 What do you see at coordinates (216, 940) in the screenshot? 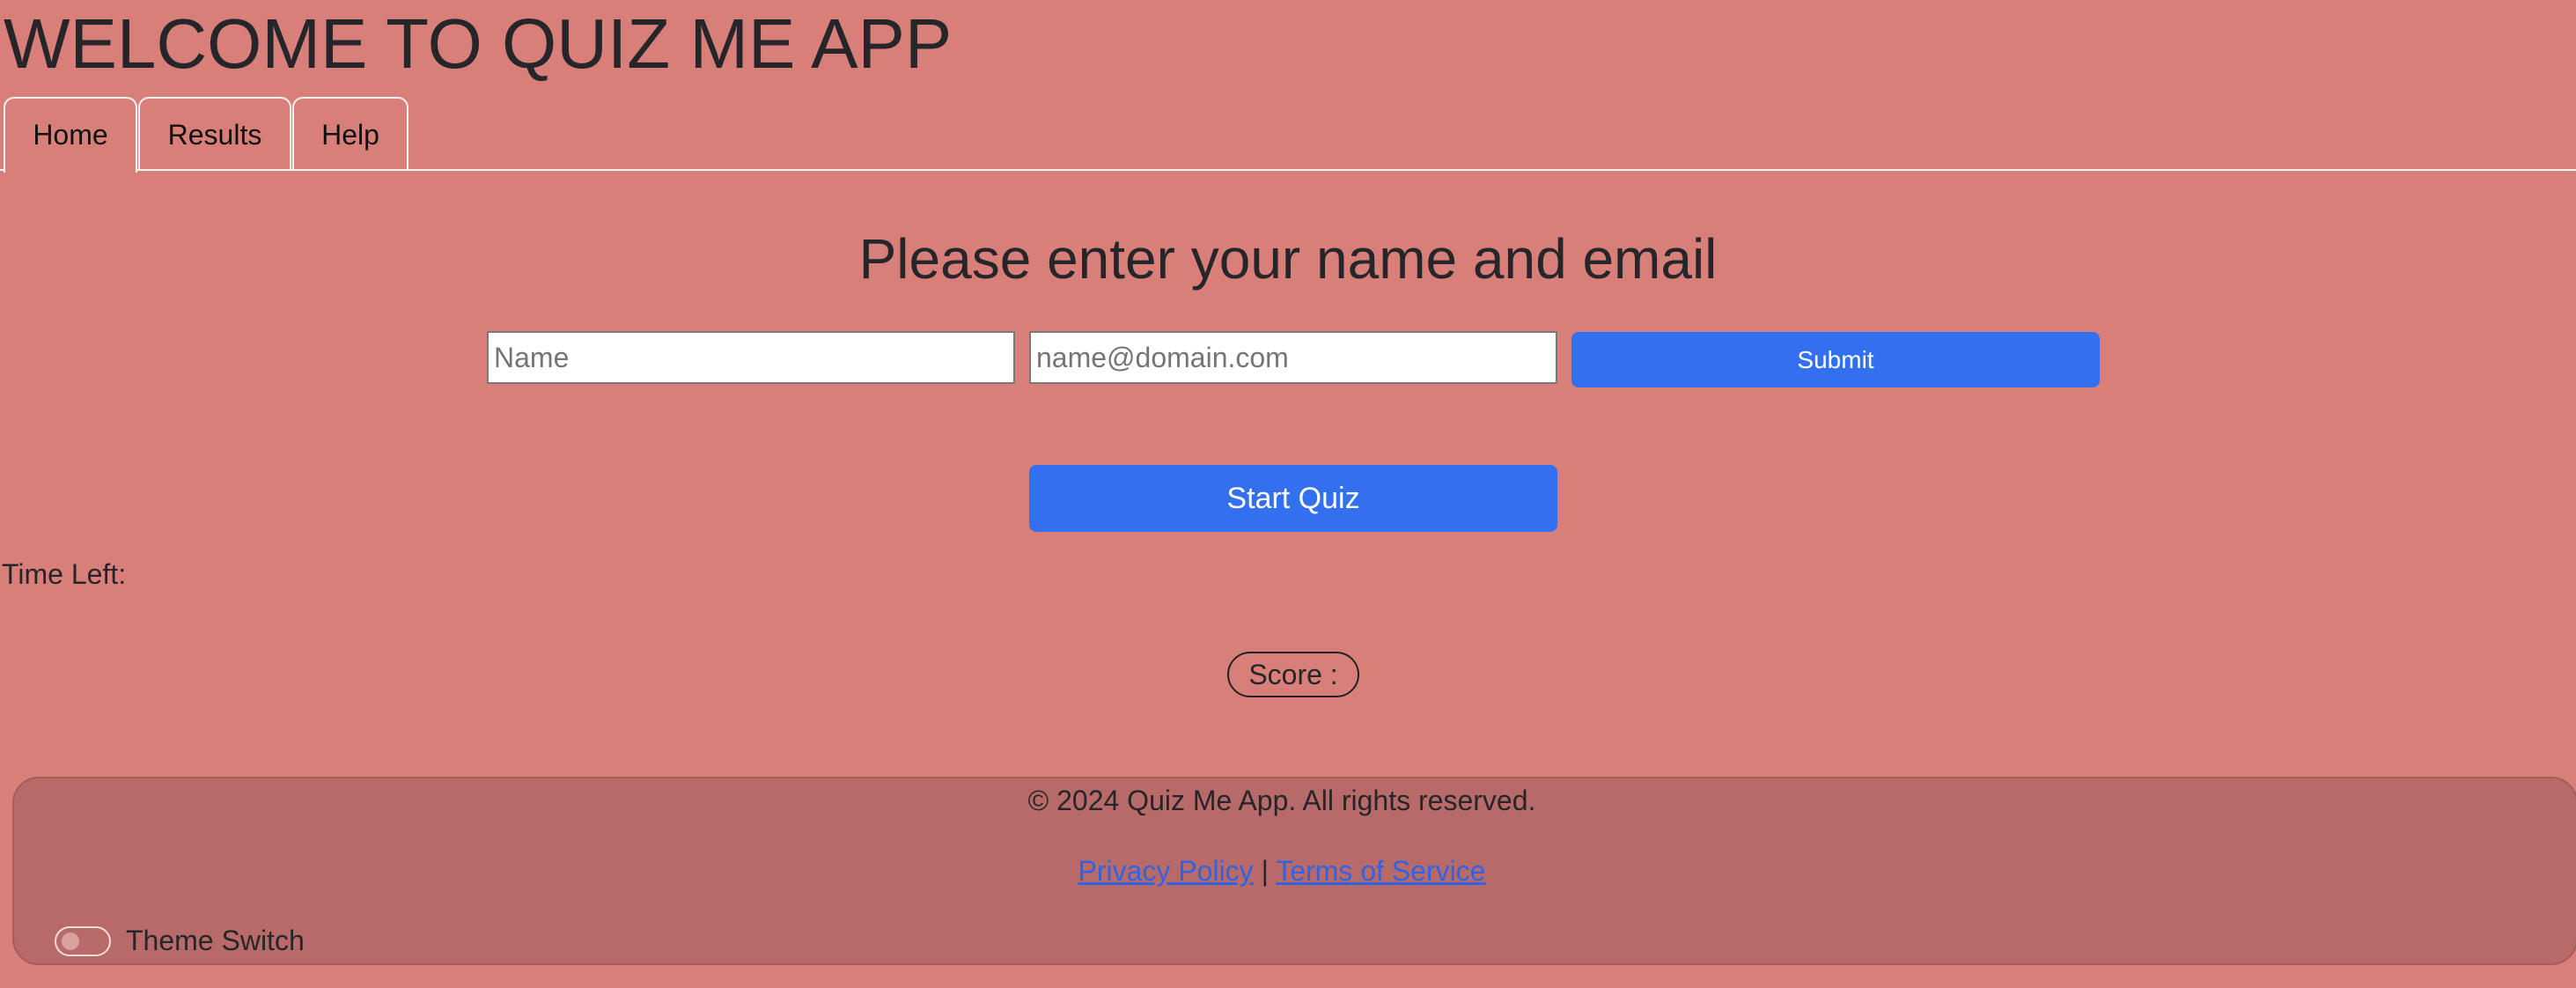
I see `theme-switch-label: Theme Switch` at bounding box center [216, 940].